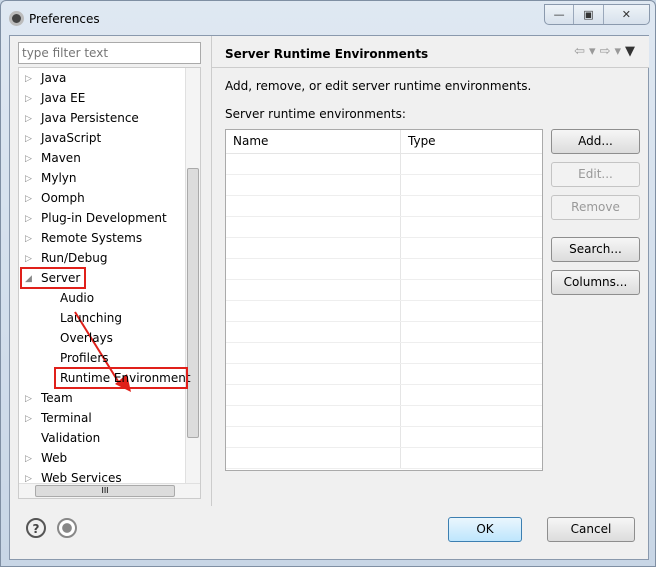 The image size is (656, 567). What do you see at coordinates (61, 158) in the screenshot?
I see `tree-item: Maven` at bounding box center [61, 158].